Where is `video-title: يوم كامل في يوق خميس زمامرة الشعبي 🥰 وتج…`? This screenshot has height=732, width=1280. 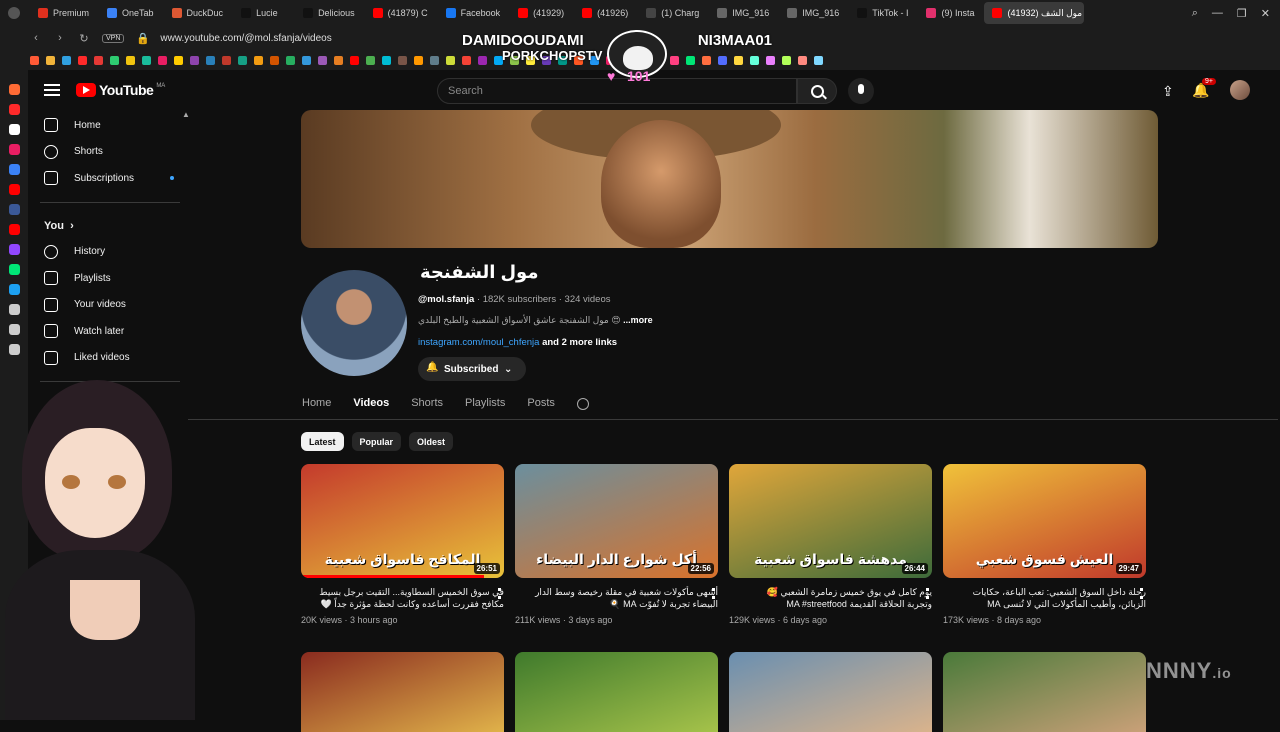
video-title: يوم كامل في يوق خميس زمامرة الشعبي 🥰 وتج… is located at coordinates (830, 599).